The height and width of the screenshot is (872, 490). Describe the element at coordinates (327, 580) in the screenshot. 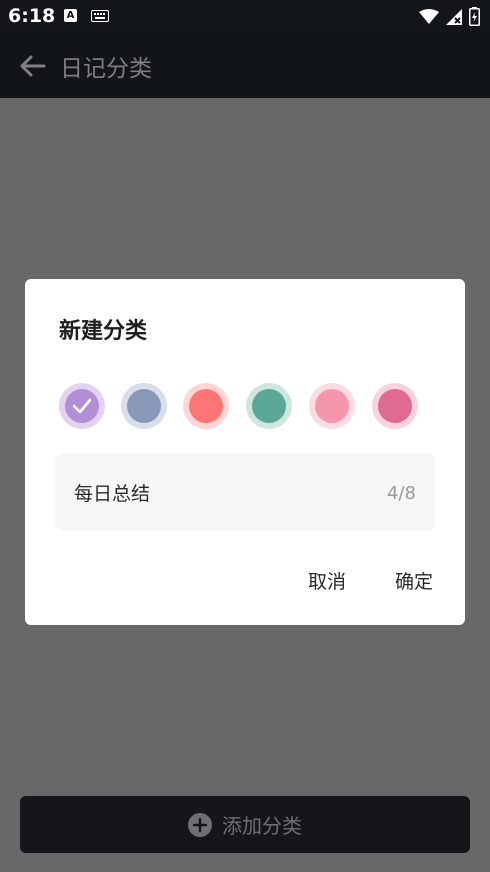

I see `cancel-button: 取消` at that location.